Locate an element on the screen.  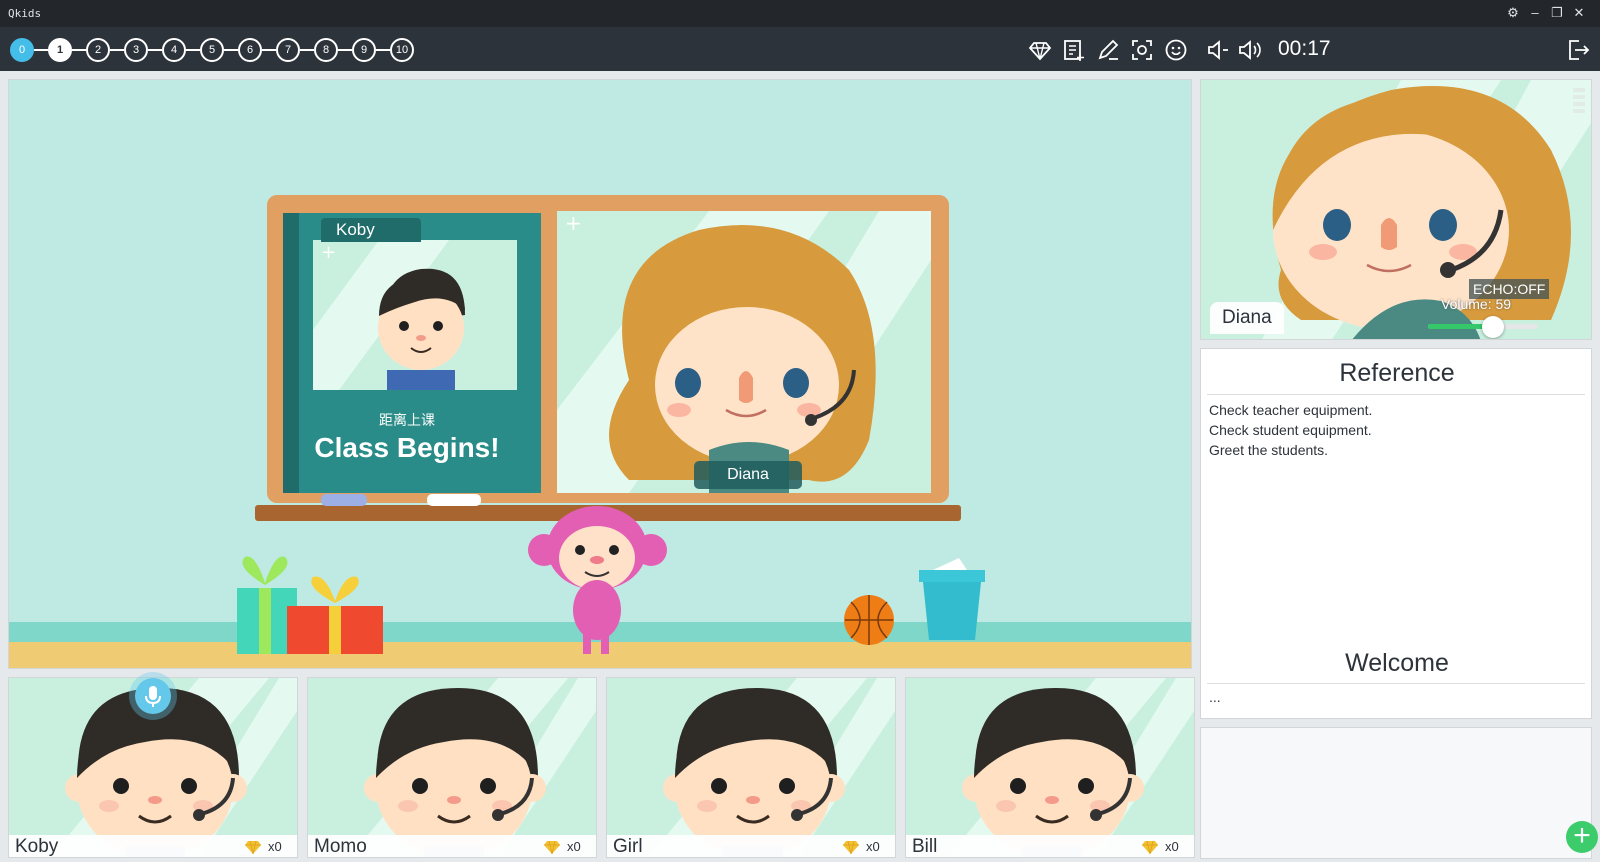
exit-icon is located at coordinates (1578, 50).